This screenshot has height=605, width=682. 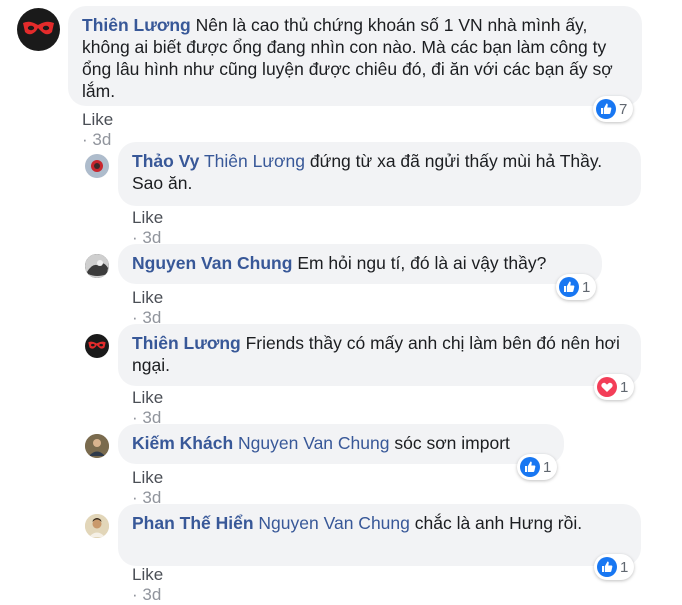 I want to click on author-name: Kiếm Khách, so click(x=182, y=443).